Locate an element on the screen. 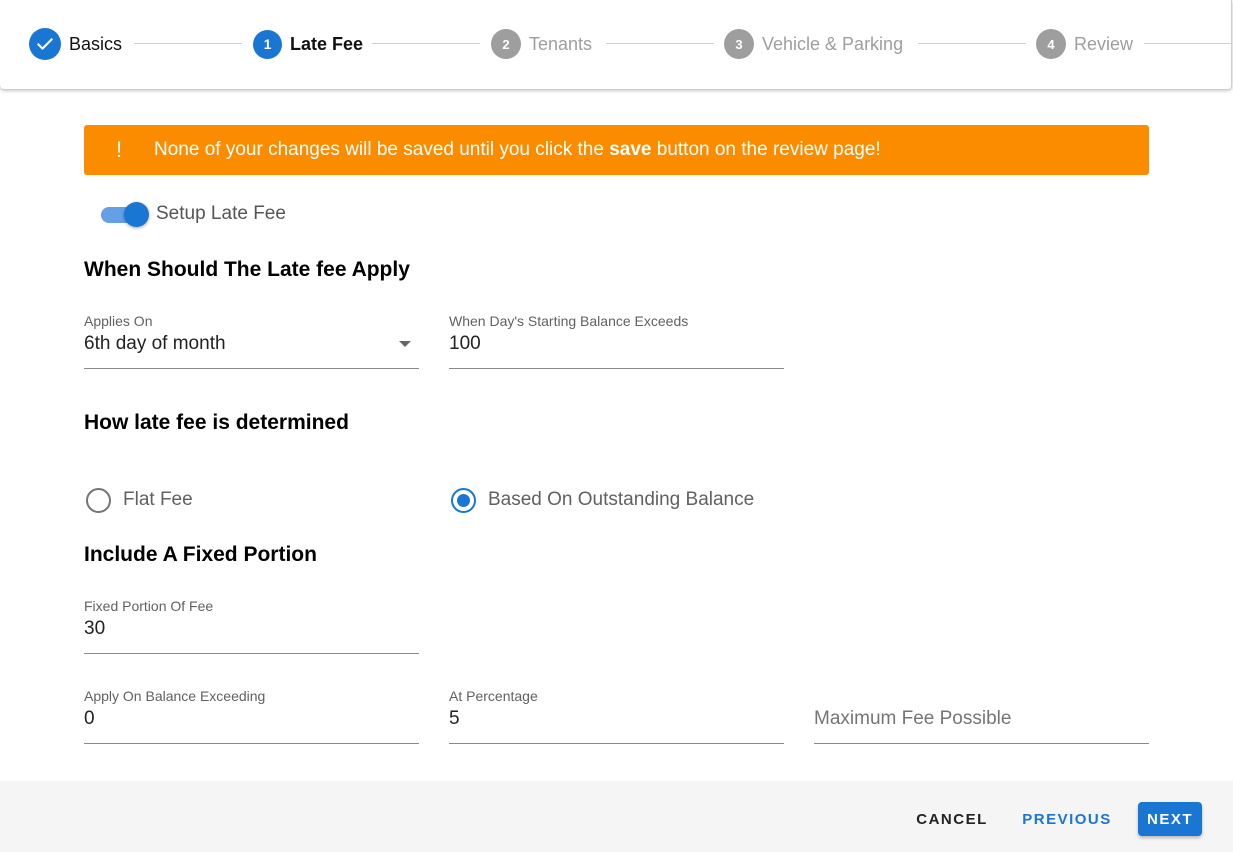 This screenshot has height=852, width=1233. cancel-button: CANCEL is located at coordinates (952, 819).